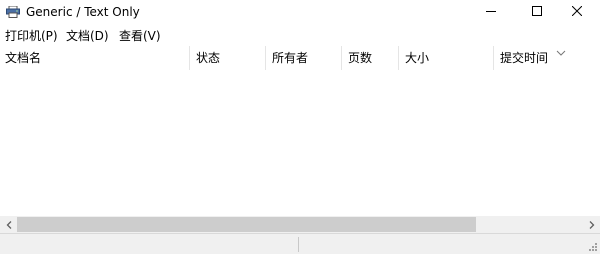 The height and width of the screenshot is (254, 600). Describe the element at coordinates (360, 58) in the screenshot. I see `column-pages: 页数` at that location.